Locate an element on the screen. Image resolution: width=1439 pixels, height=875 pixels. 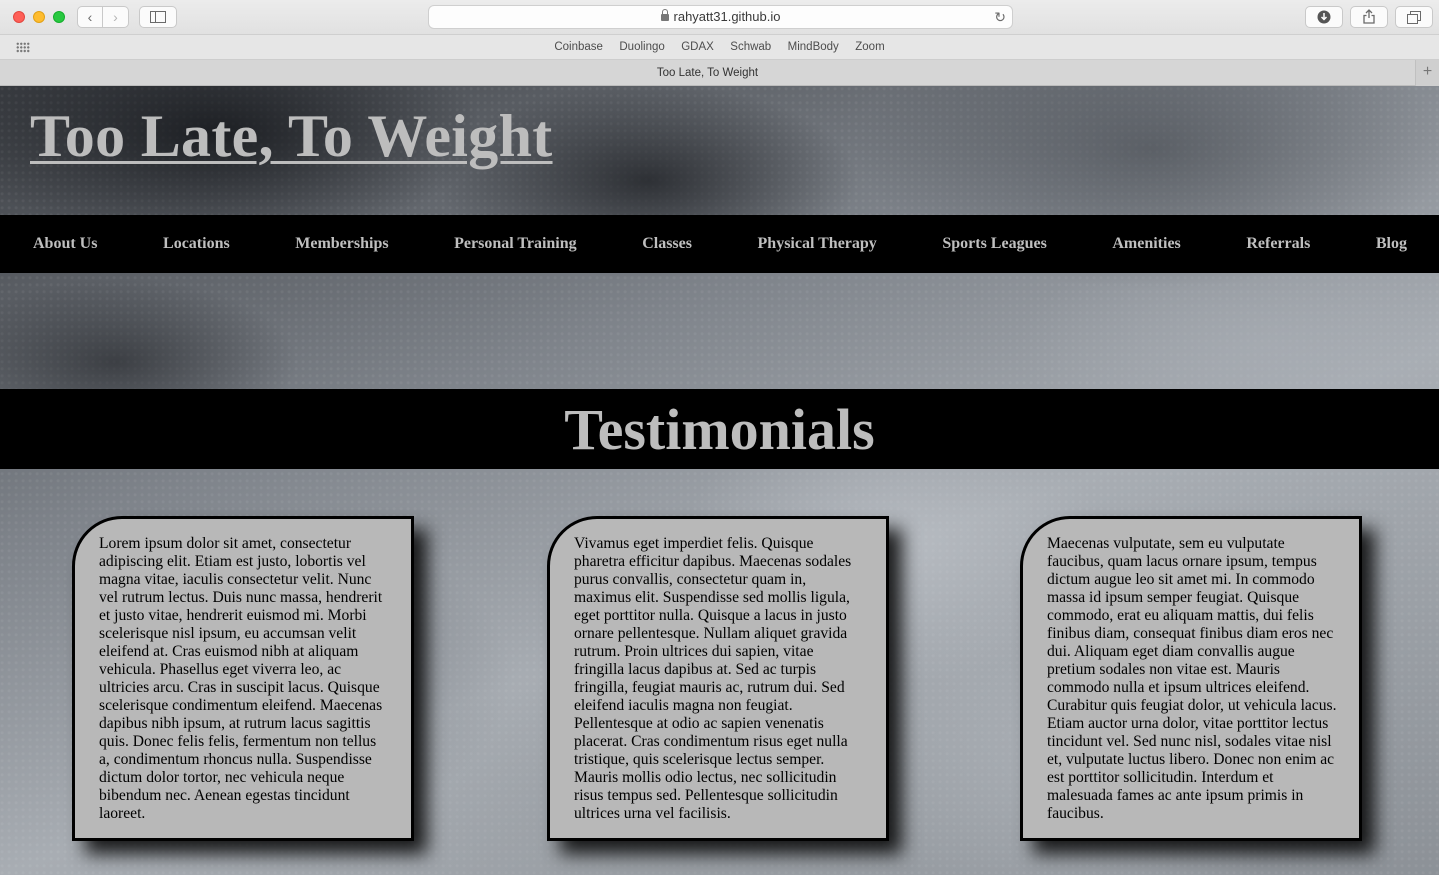
reload-icon: ↻ is located at coordinates (1000, 17).